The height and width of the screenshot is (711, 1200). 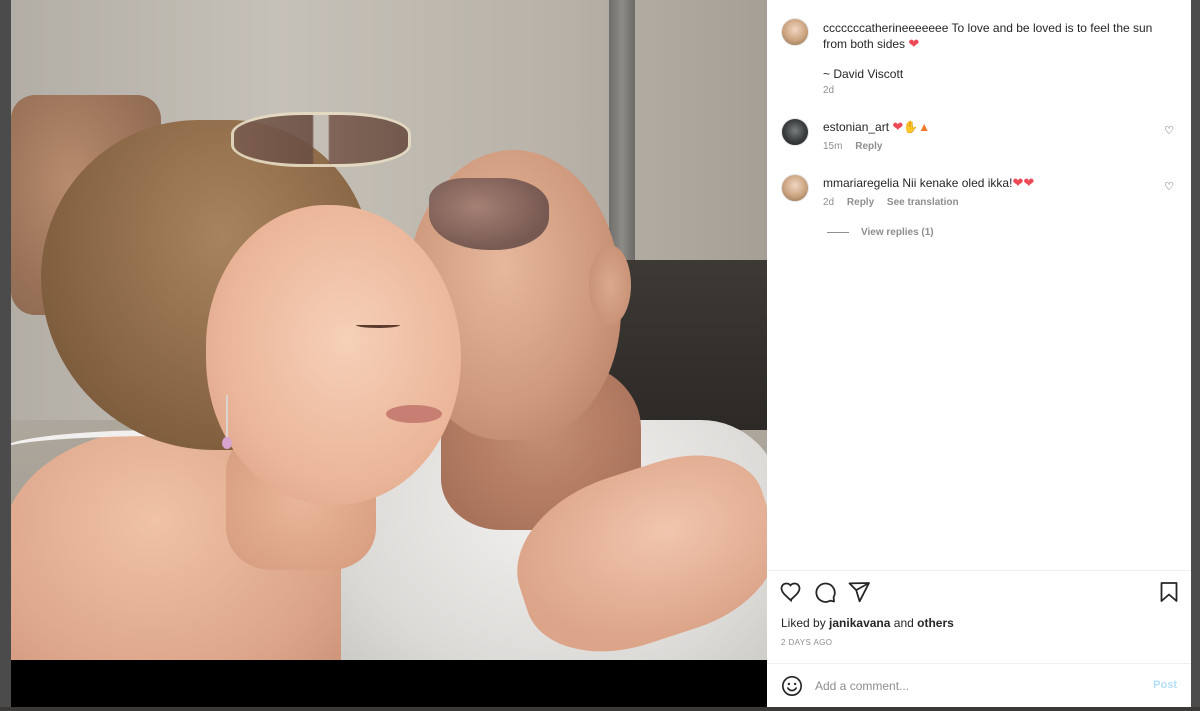 I want to click on comment-meta: 2d Reply See translation, so click(x=896, y=202).